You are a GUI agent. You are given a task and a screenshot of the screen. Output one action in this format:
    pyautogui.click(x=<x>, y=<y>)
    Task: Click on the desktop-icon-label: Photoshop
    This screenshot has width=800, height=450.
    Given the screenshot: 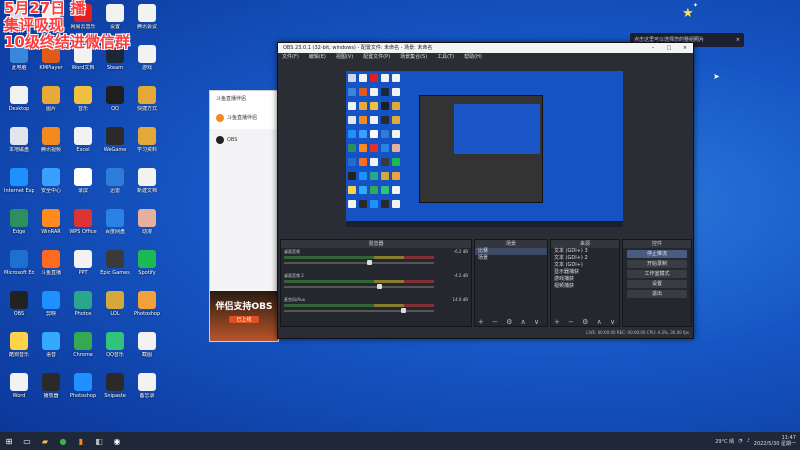 What is the action you would take?
    pyautogui.click(x=83, y=396)
    